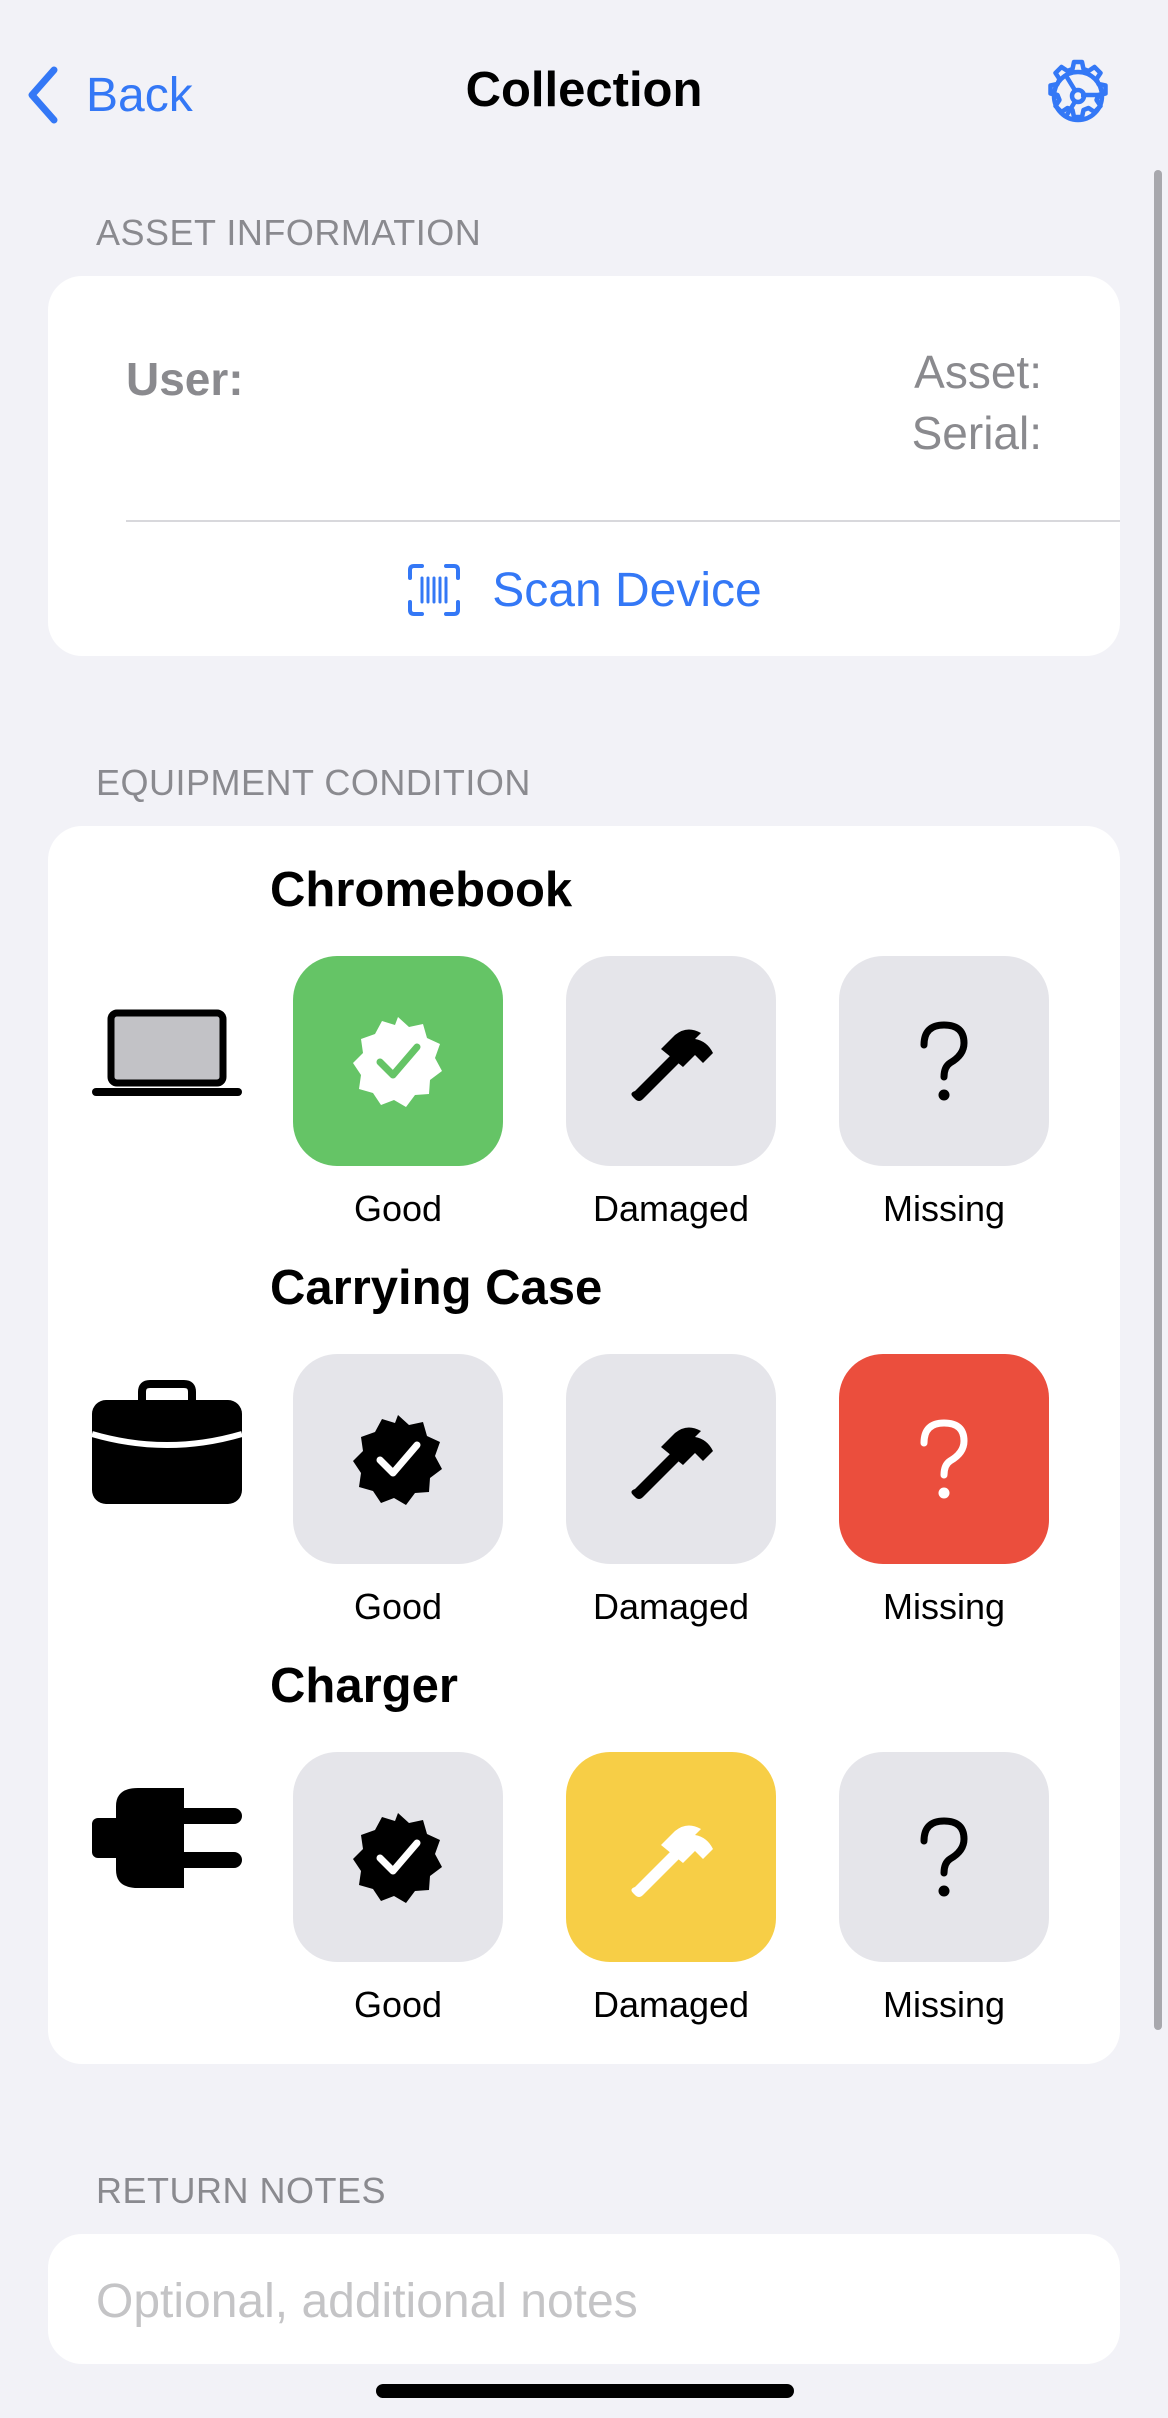 The width and height of the screenshot is (1168, 2418). I want to click on briefcase-icon, so click(167, 1442).